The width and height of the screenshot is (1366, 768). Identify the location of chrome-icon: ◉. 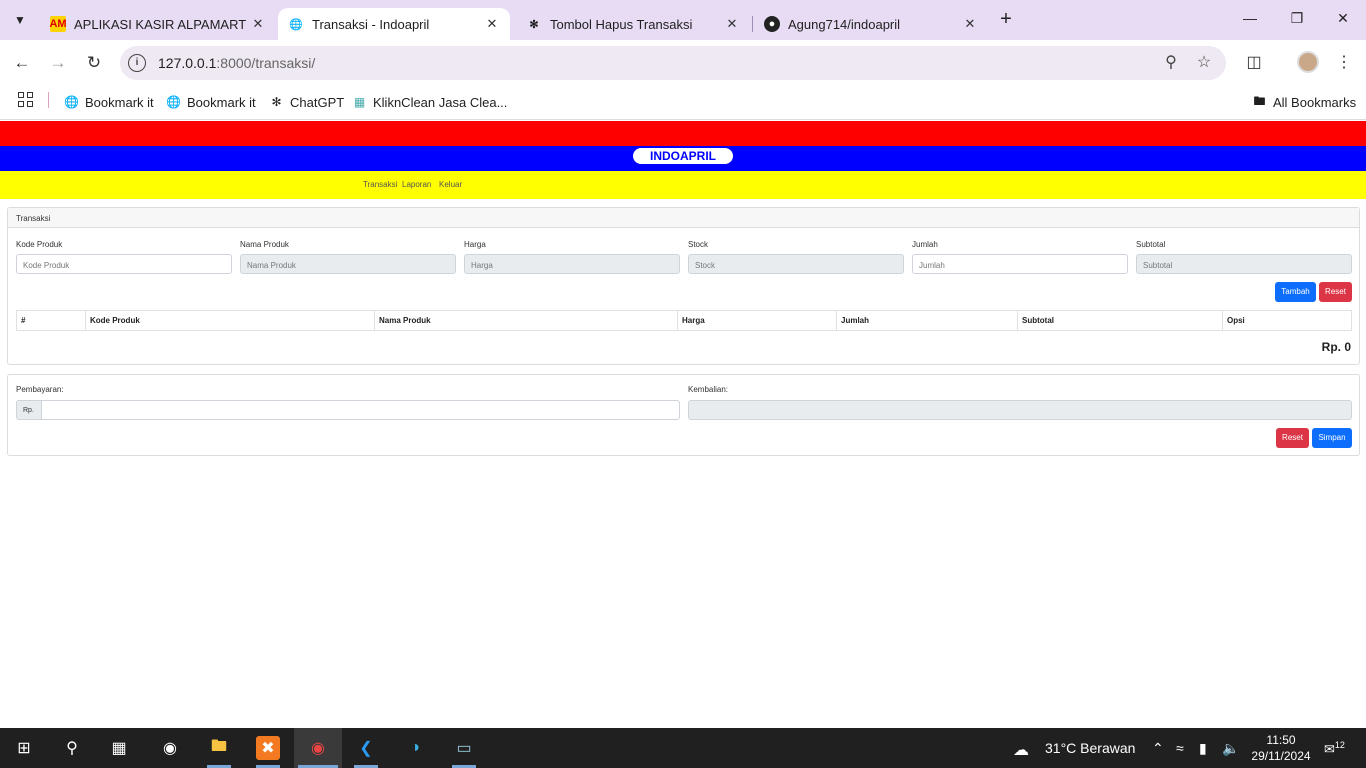
(318, 748).